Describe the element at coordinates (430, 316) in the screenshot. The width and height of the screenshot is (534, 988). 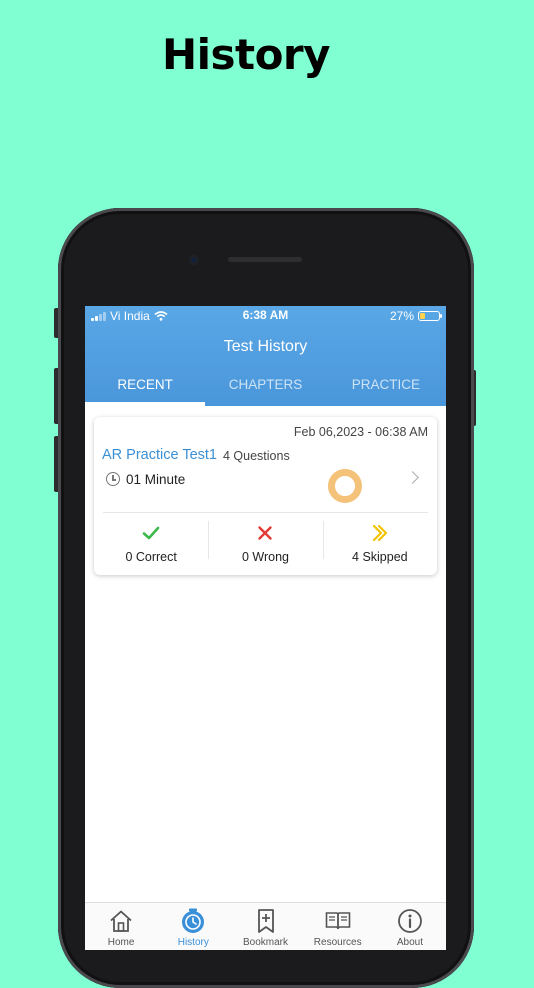
I see `battery-icon` at that location.